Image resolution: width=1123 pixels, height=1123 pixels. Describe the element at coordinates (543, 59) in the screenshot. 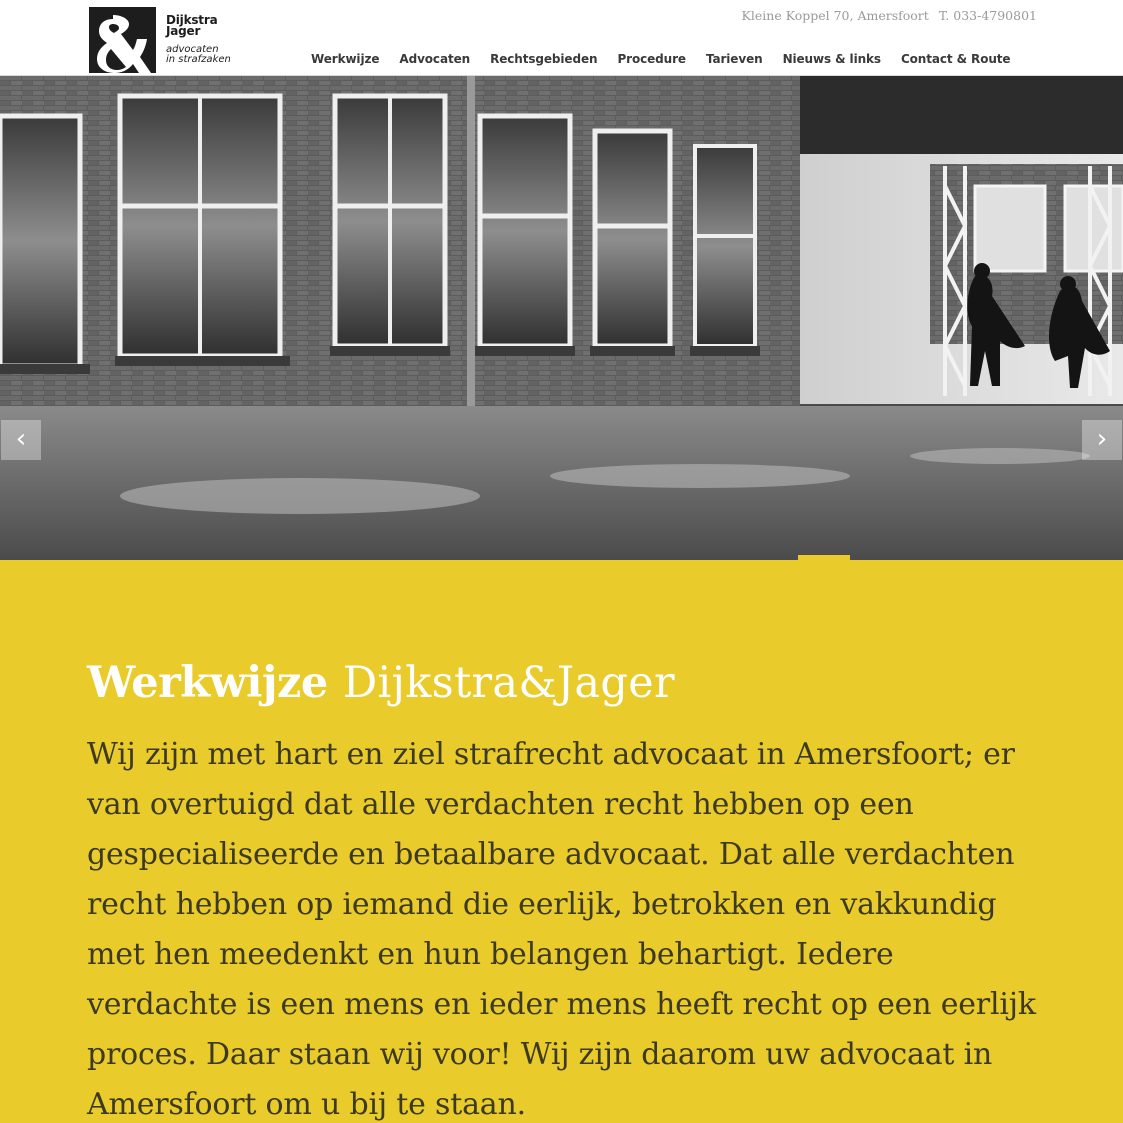

I see `nav-item-rechtsgebieden: Rechtsgebieden` at that location.